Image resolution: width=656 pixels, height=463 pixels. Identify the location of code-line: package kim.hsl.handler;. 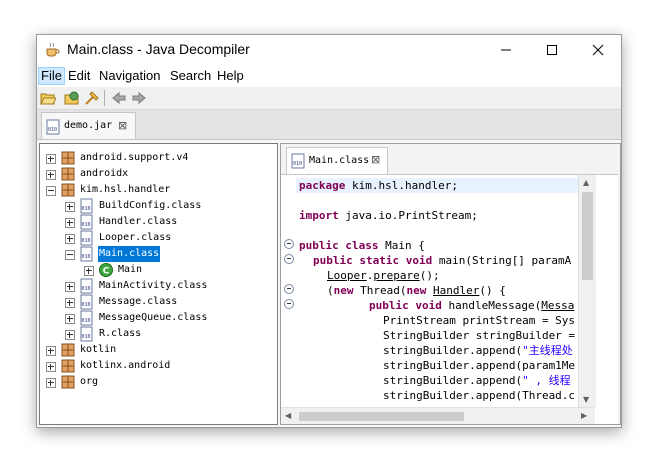
(378, 185).